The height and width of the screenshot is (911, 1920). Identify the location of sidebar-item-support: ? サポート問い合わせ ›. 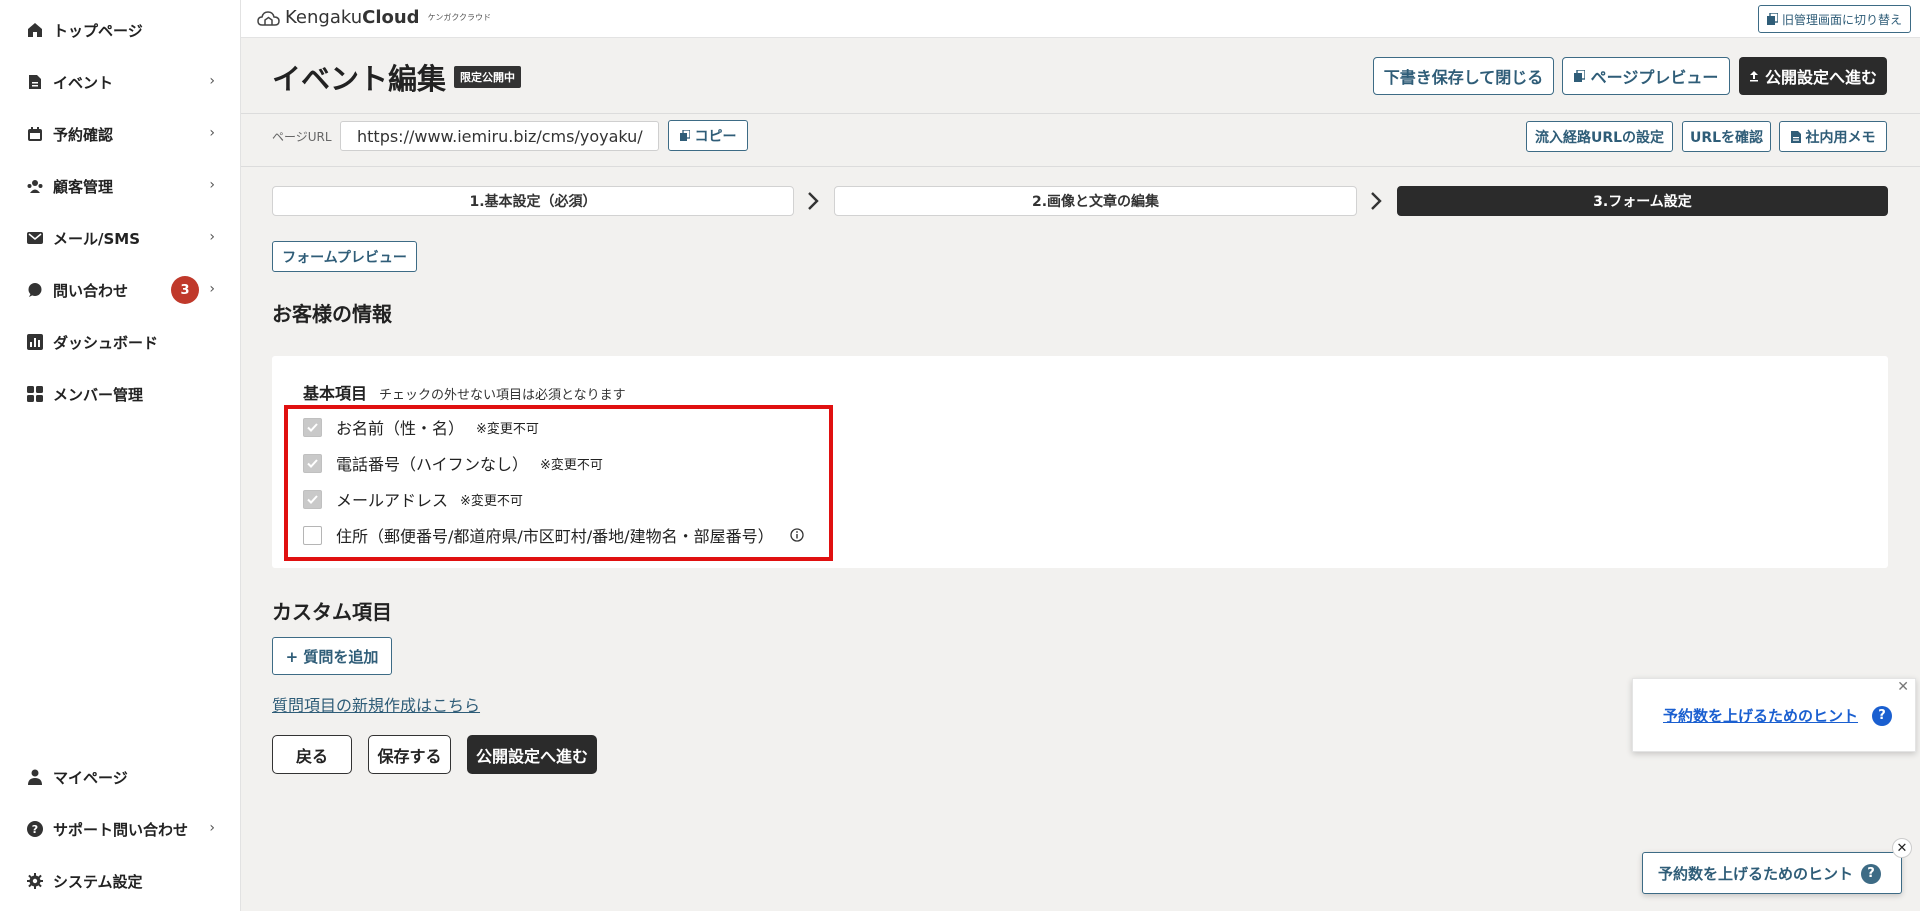
(120, 829).